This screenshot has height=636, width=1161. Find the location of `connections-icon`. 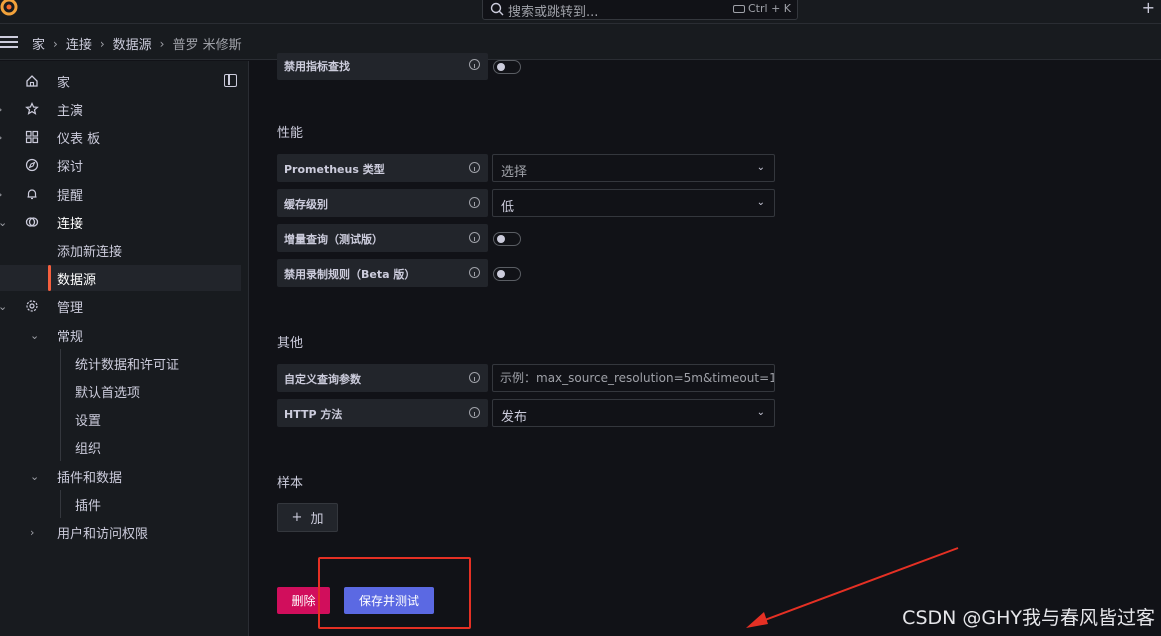

connections-icon is located at coordinates (32, 222).